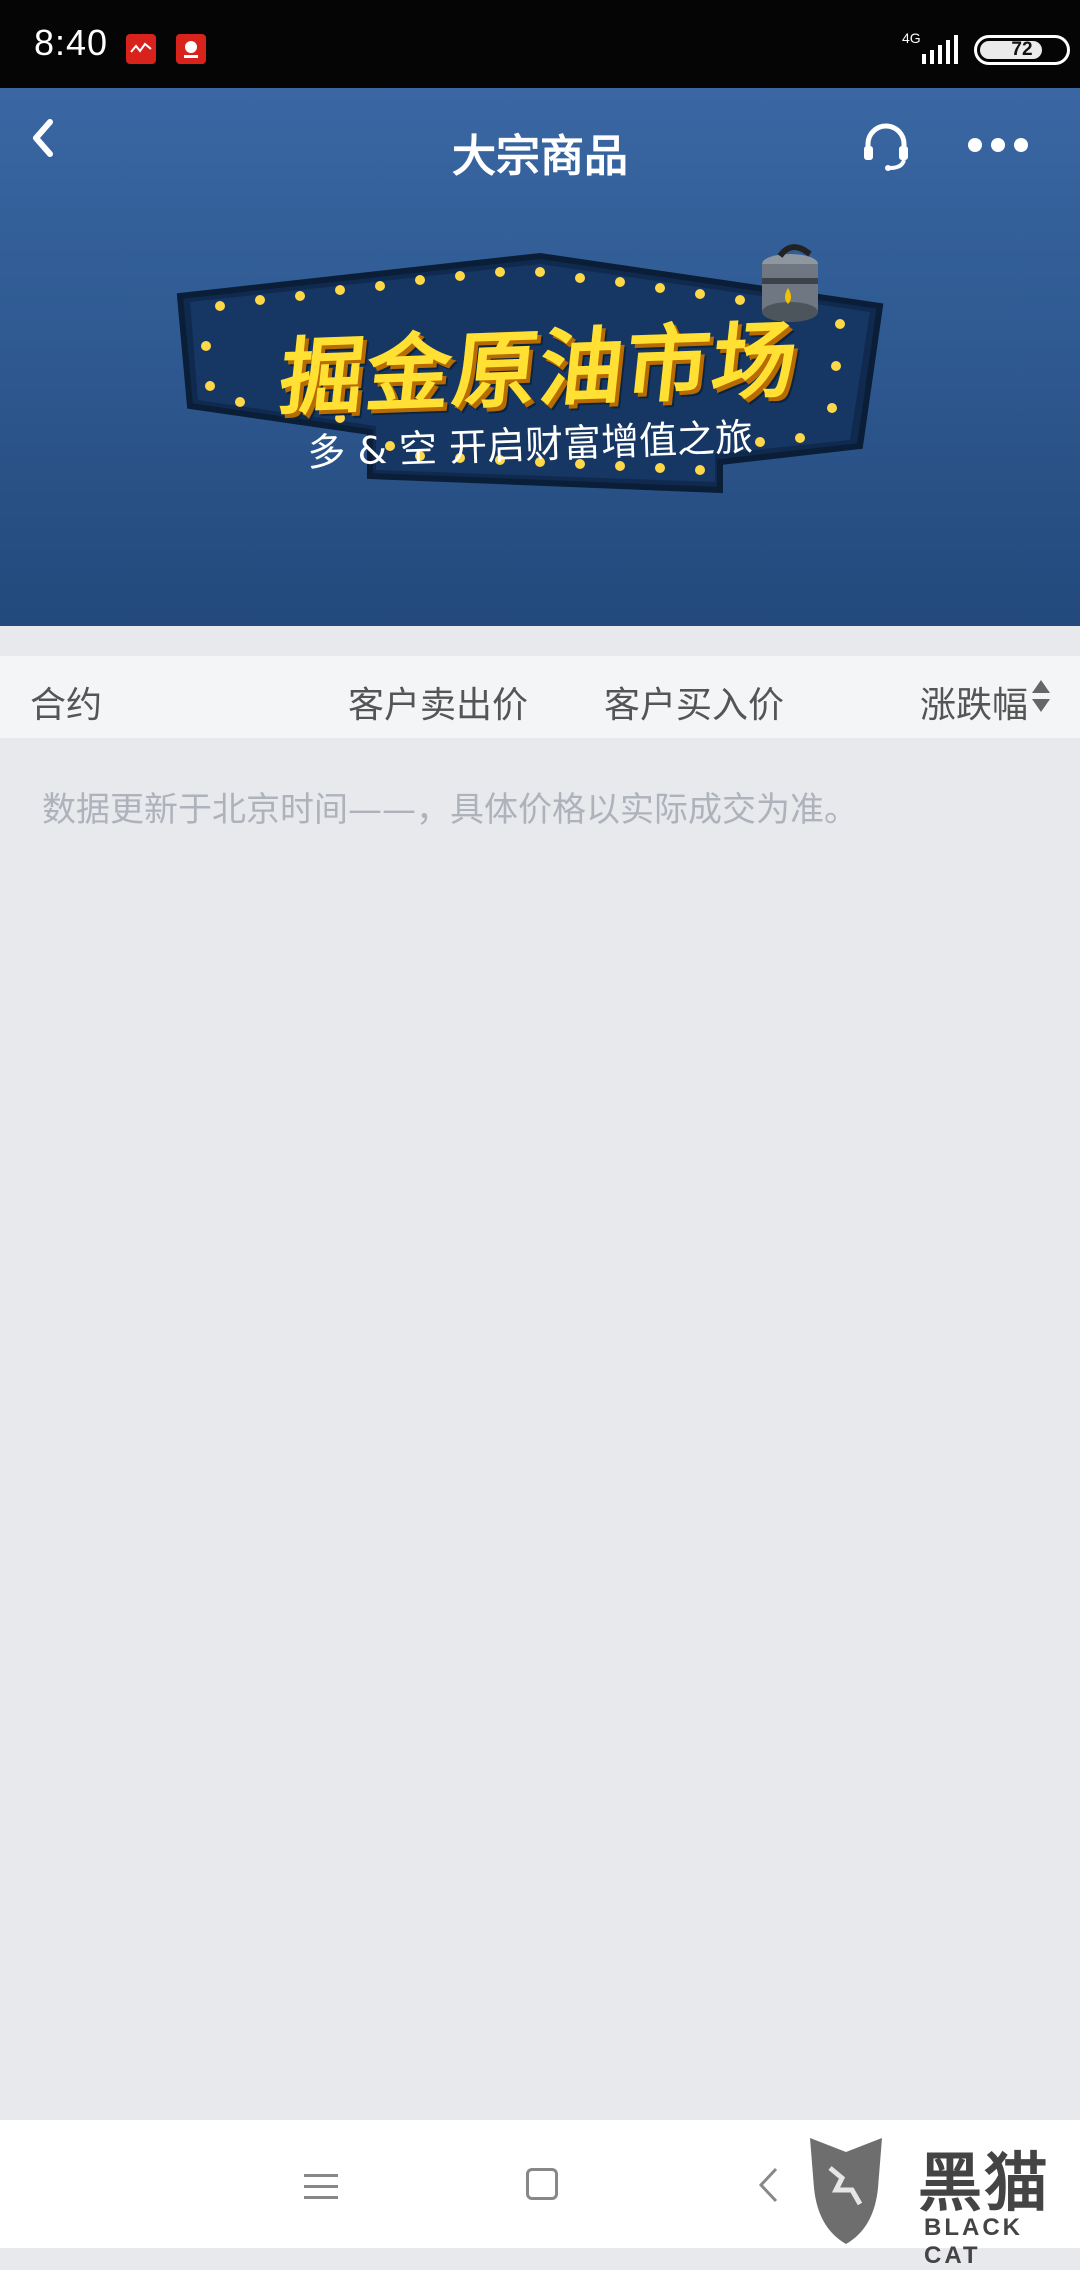 This screenshot has height=2270, width=1080. Describe the element at coordinates (974, 702) in the screenshot. I see `column-header-change: 涨跌幅` at that location.